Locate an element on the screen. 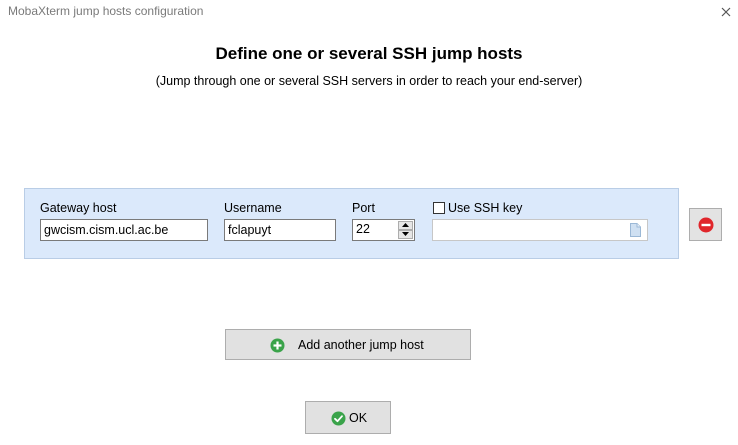 The width and height of the screenshot is (738, 445). username-input is located at coordinates (280, 230).